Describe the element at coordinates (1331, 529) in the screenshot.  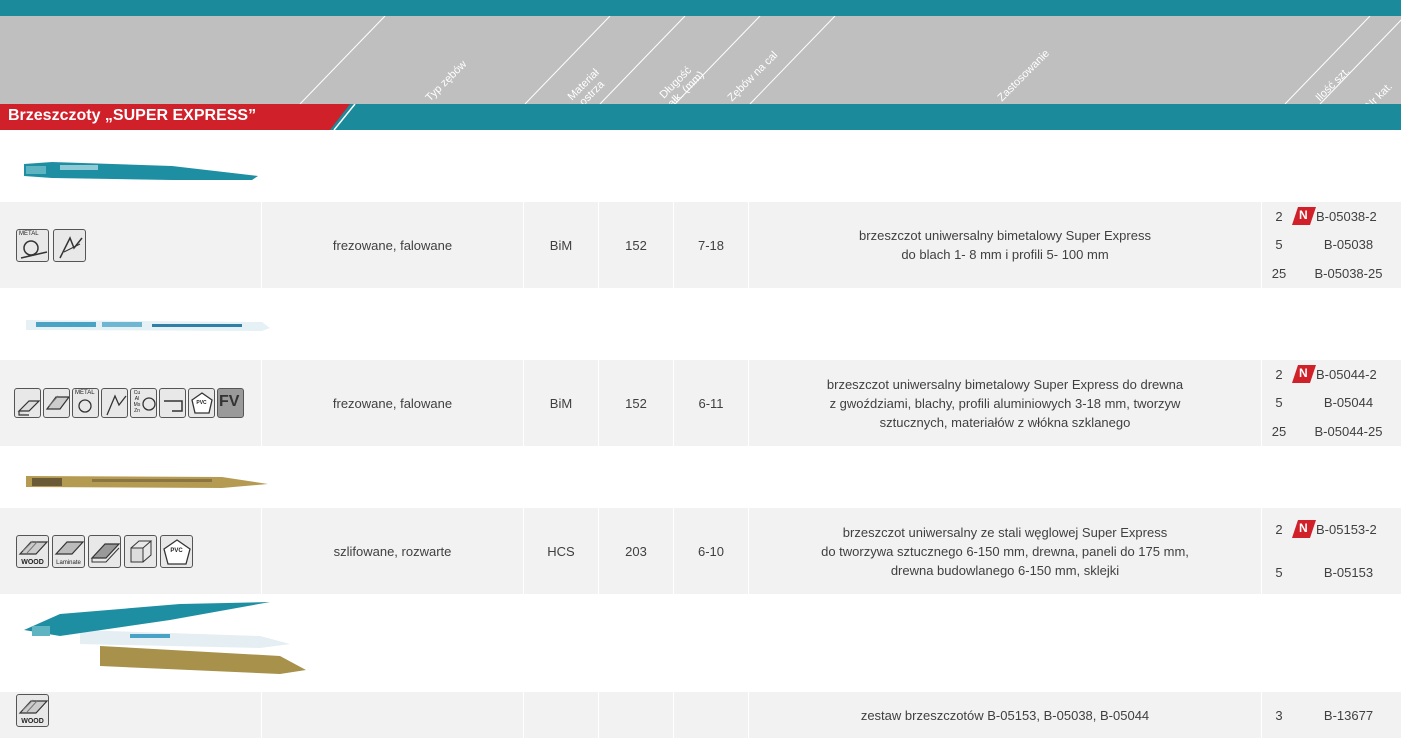
I see `item-row: 2 N B-05153-2` at that location.